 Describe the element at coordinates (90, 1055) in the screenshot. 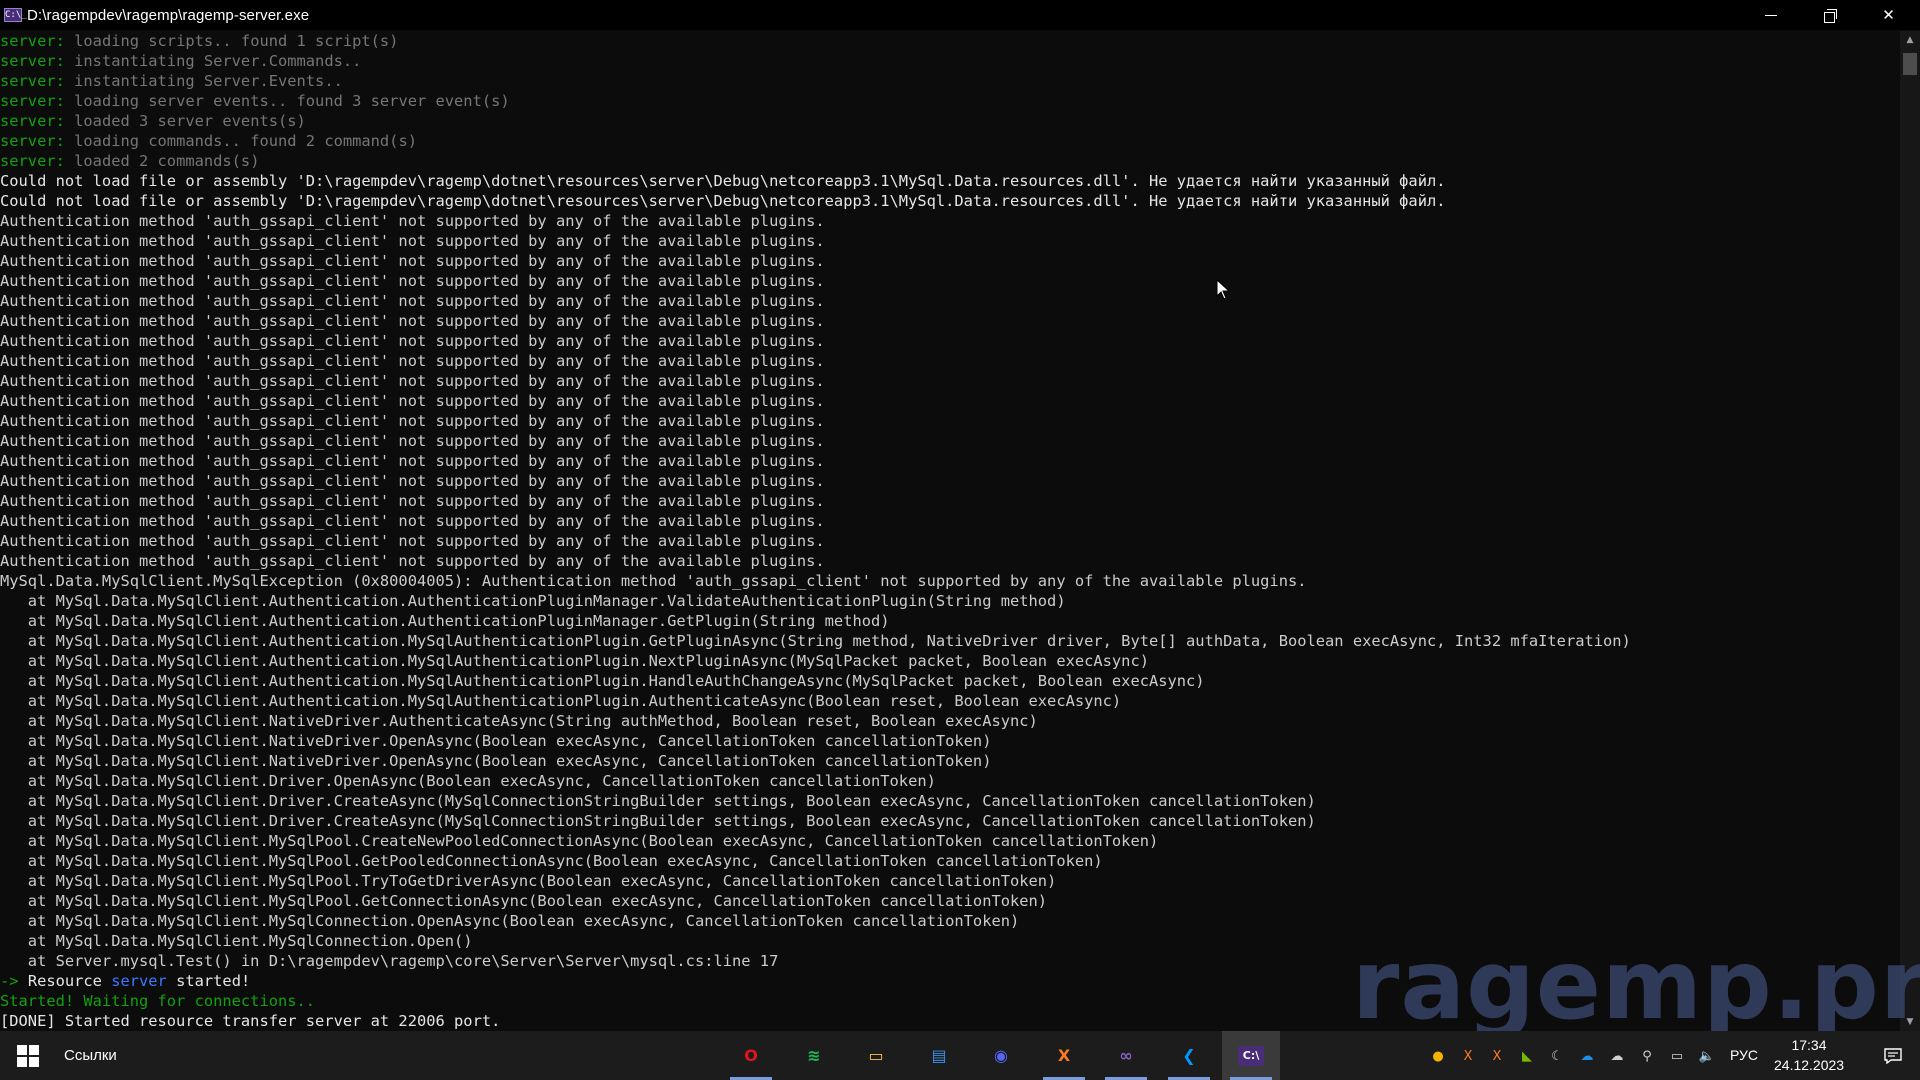

I see `taskbar-links-label: Ссылки` at that location.